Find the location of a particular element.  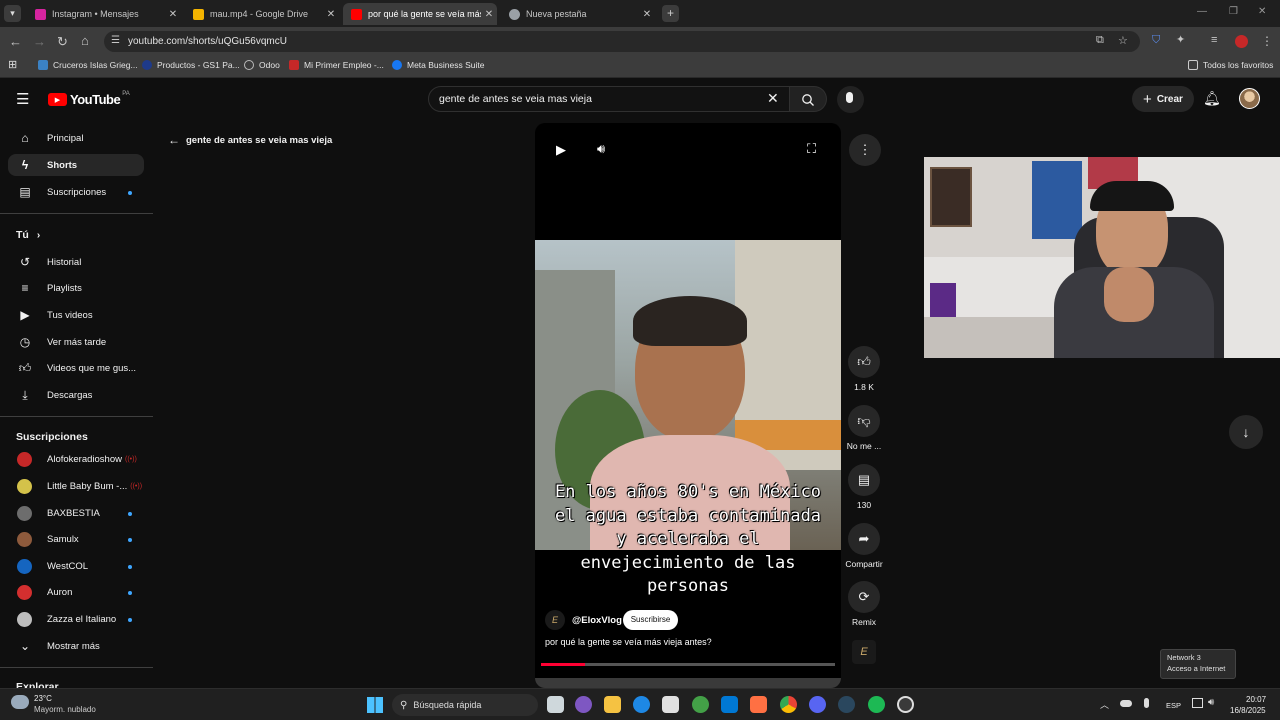

volume-icon: 🔊︎ is located at coordinates (601, 149).